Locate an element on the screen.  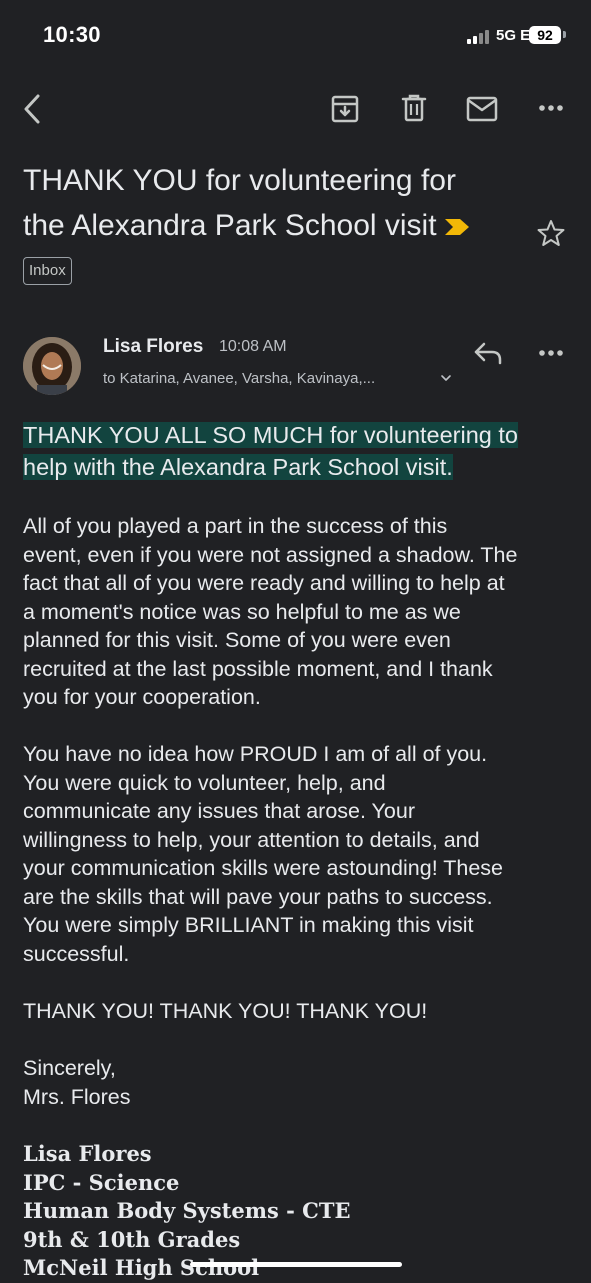
signature-name: Lisa Flores is located at coordinates (87, 1153).